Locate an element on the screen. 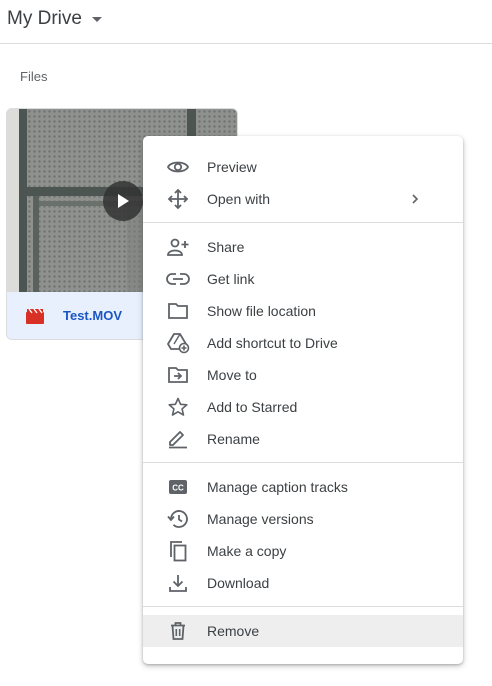 The image size is (492, 686). add-person-icon is located at coordinates (178, 247).